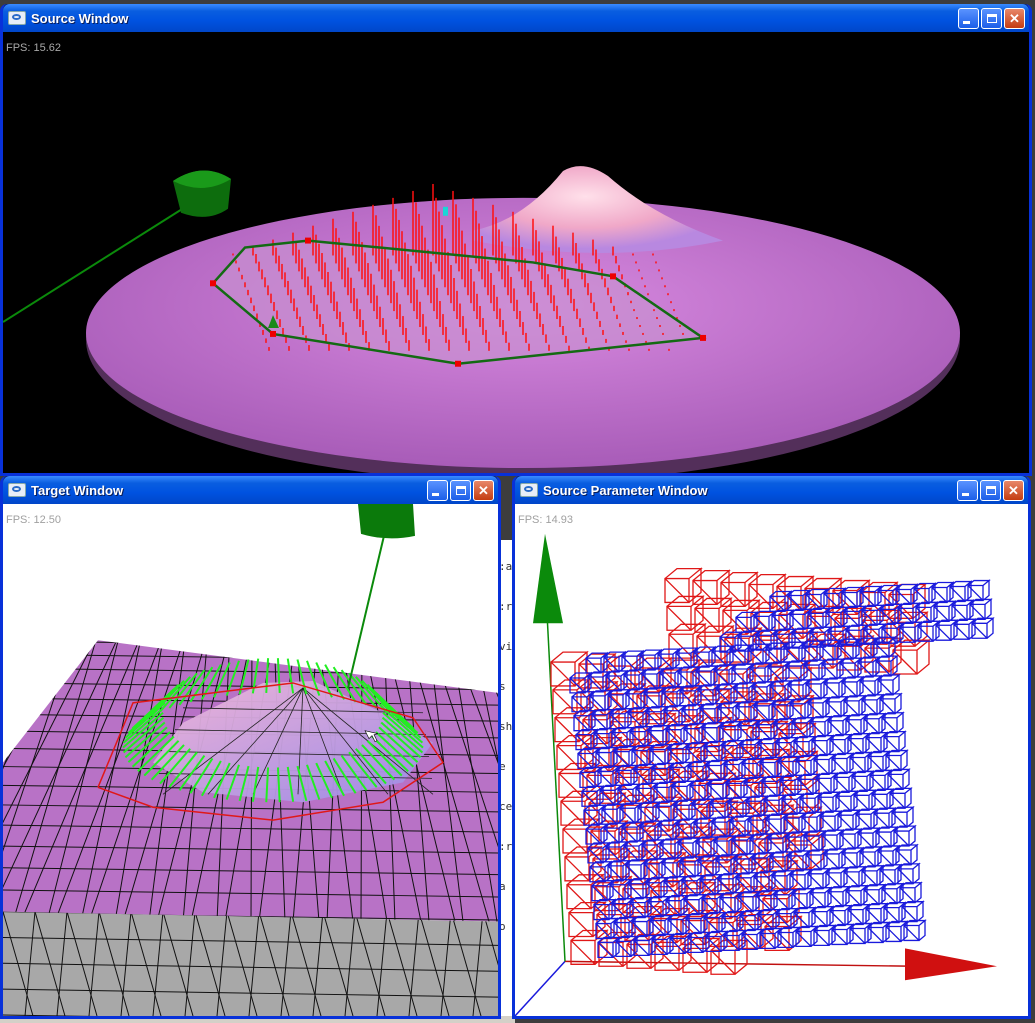 This screenshot has width=1035, height=1023. Describe the element at coordinates (516, 18) in the screenshot. I see `source-window-titlebar: Source Window ✕` at that location.